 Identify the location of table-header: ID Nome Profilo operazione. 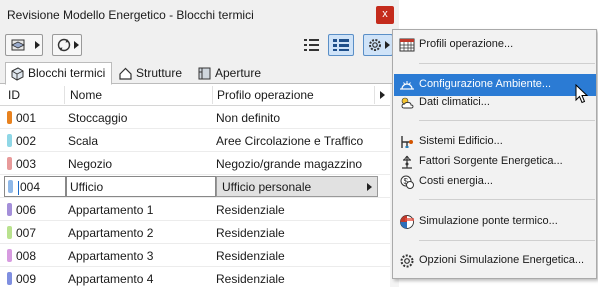
(195, 95).